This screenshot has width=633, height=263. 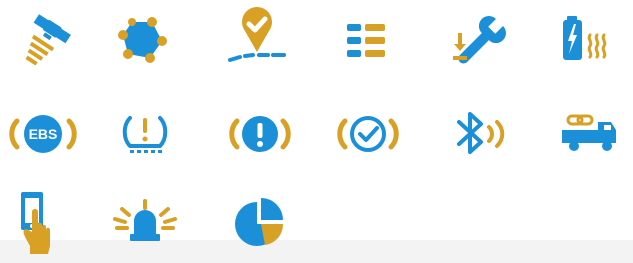 What do you see at coordinates (143, 43) in the screenshot?
I see `geofence-polygon-icon` at bounding box center [143, 43].